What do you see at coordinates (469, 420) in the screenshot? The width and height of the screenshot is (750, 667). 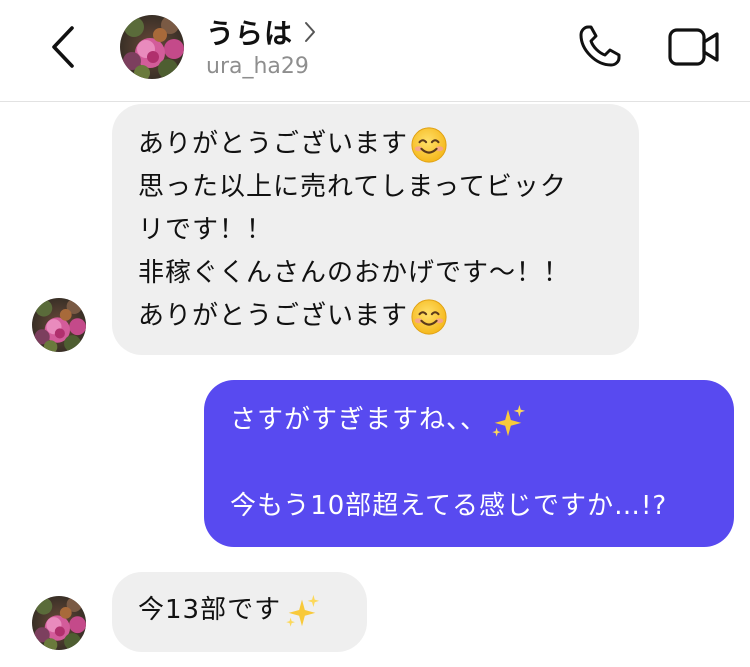 I see `message-line: さすがすぎますね、、` at bounding box center [469, 420].